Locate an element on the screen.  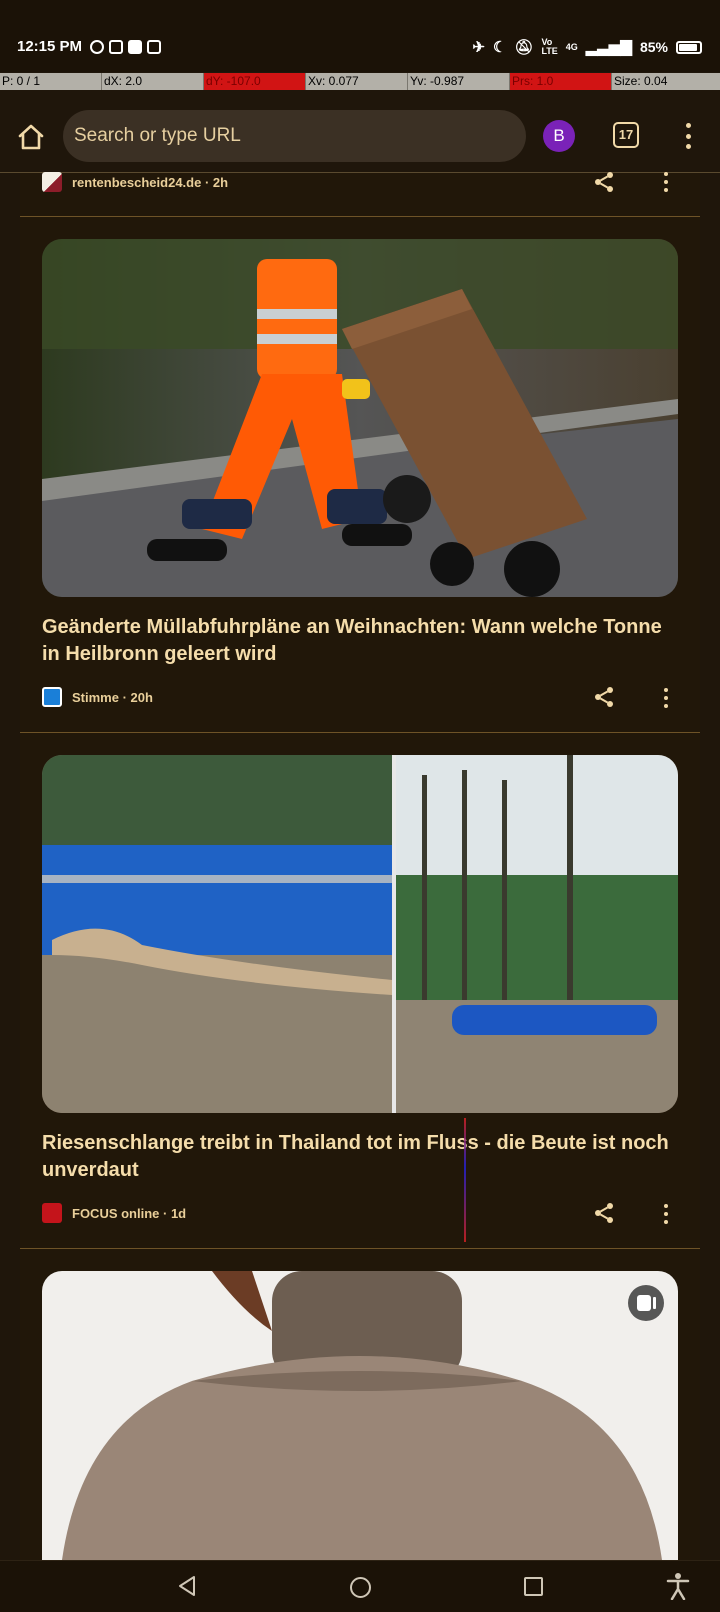
accessibility-icon is located at coordinates (678, 1588).